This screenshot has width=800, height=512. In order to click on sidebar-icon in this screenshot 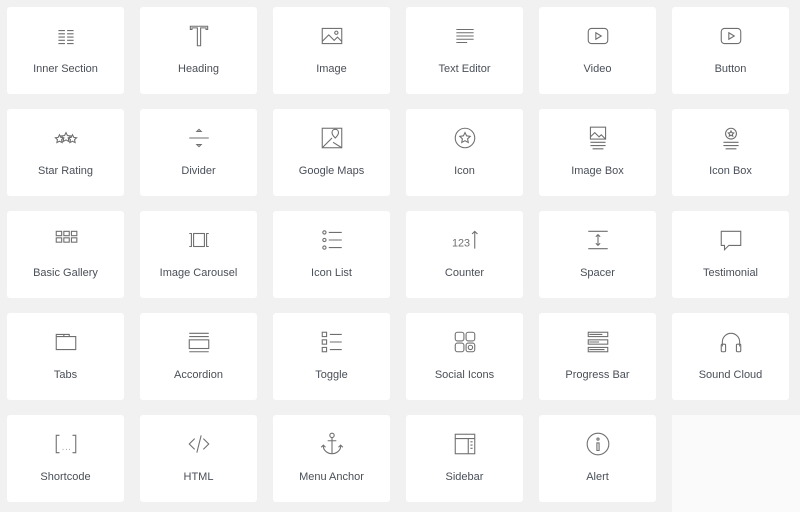, I will do `click(465, 444)`.